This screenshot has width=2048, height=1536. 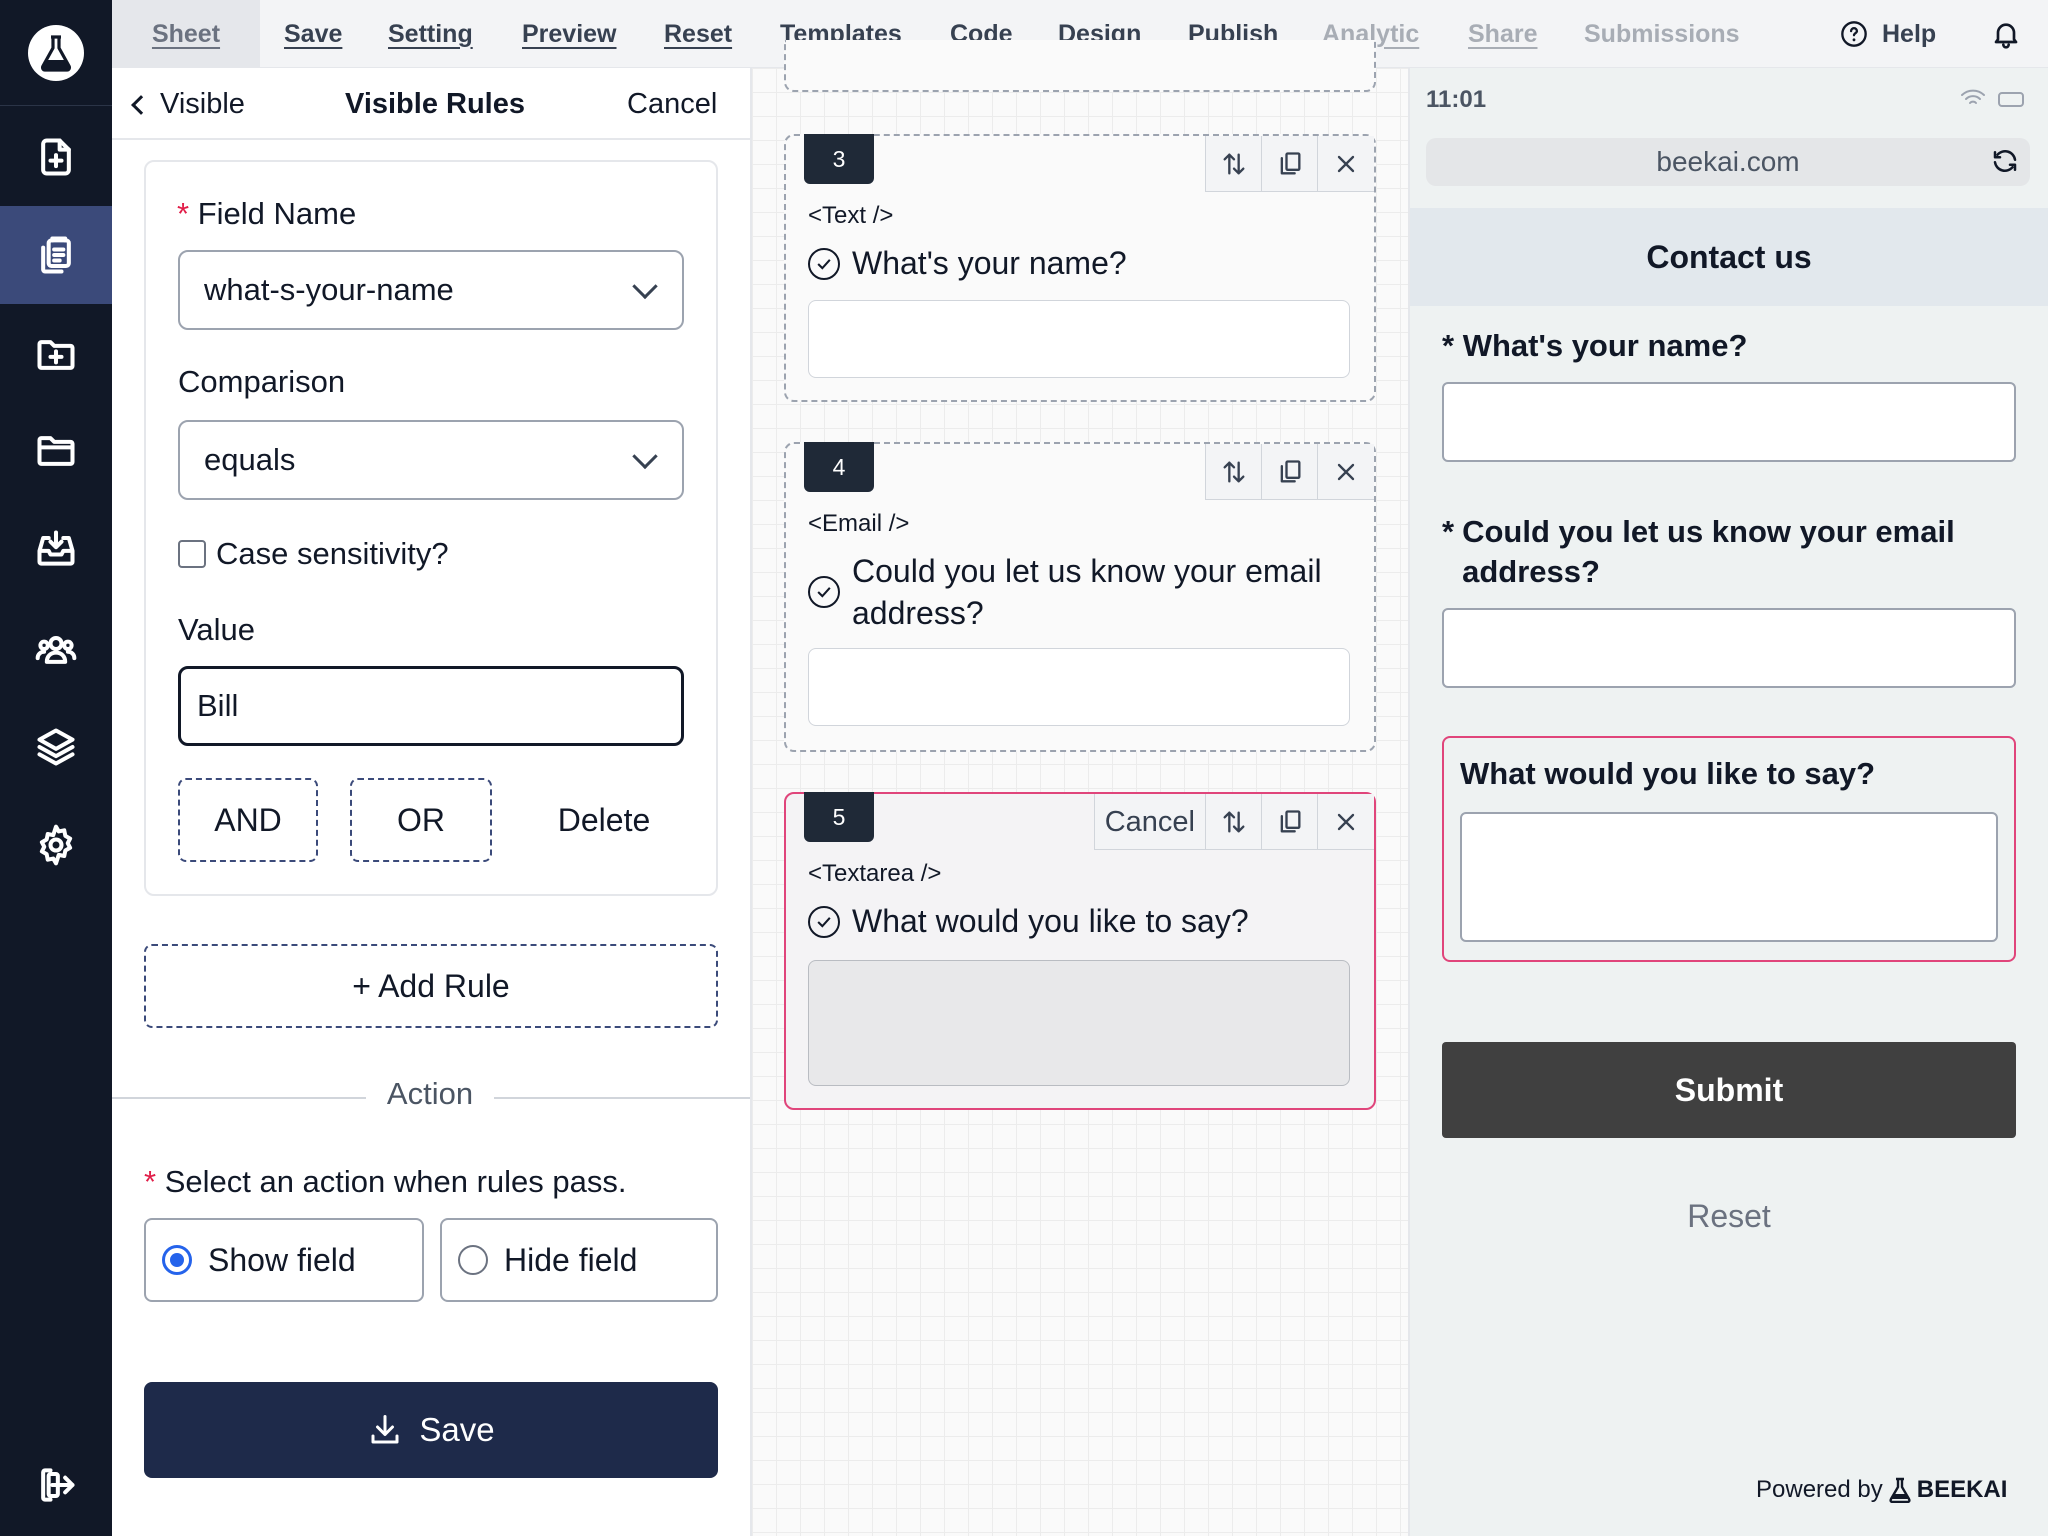 What do you see at coordinates (1819, 1489) in the screenshot?
I see `powered-by-label: Powered by` at bounding box center [1819, 1489].